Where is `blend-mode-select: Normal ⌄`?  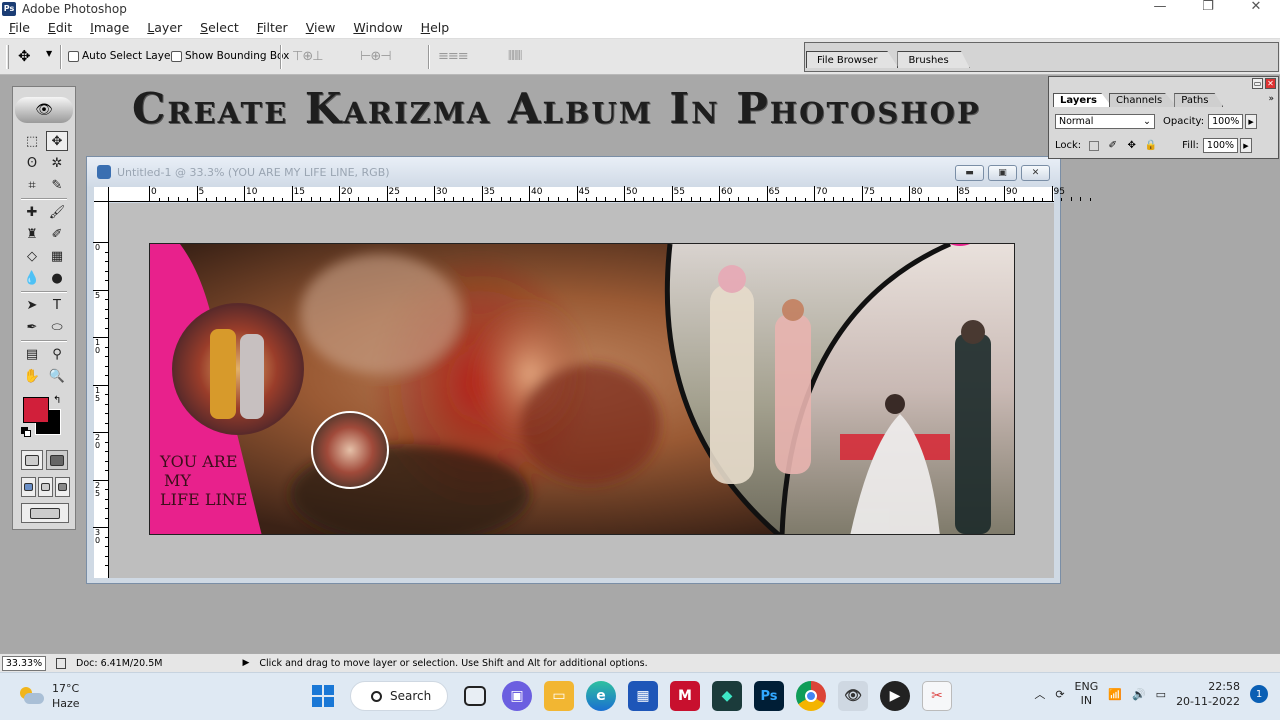 blend-mode-select: Normal ⌄ is located at coordinates (1105, 121).